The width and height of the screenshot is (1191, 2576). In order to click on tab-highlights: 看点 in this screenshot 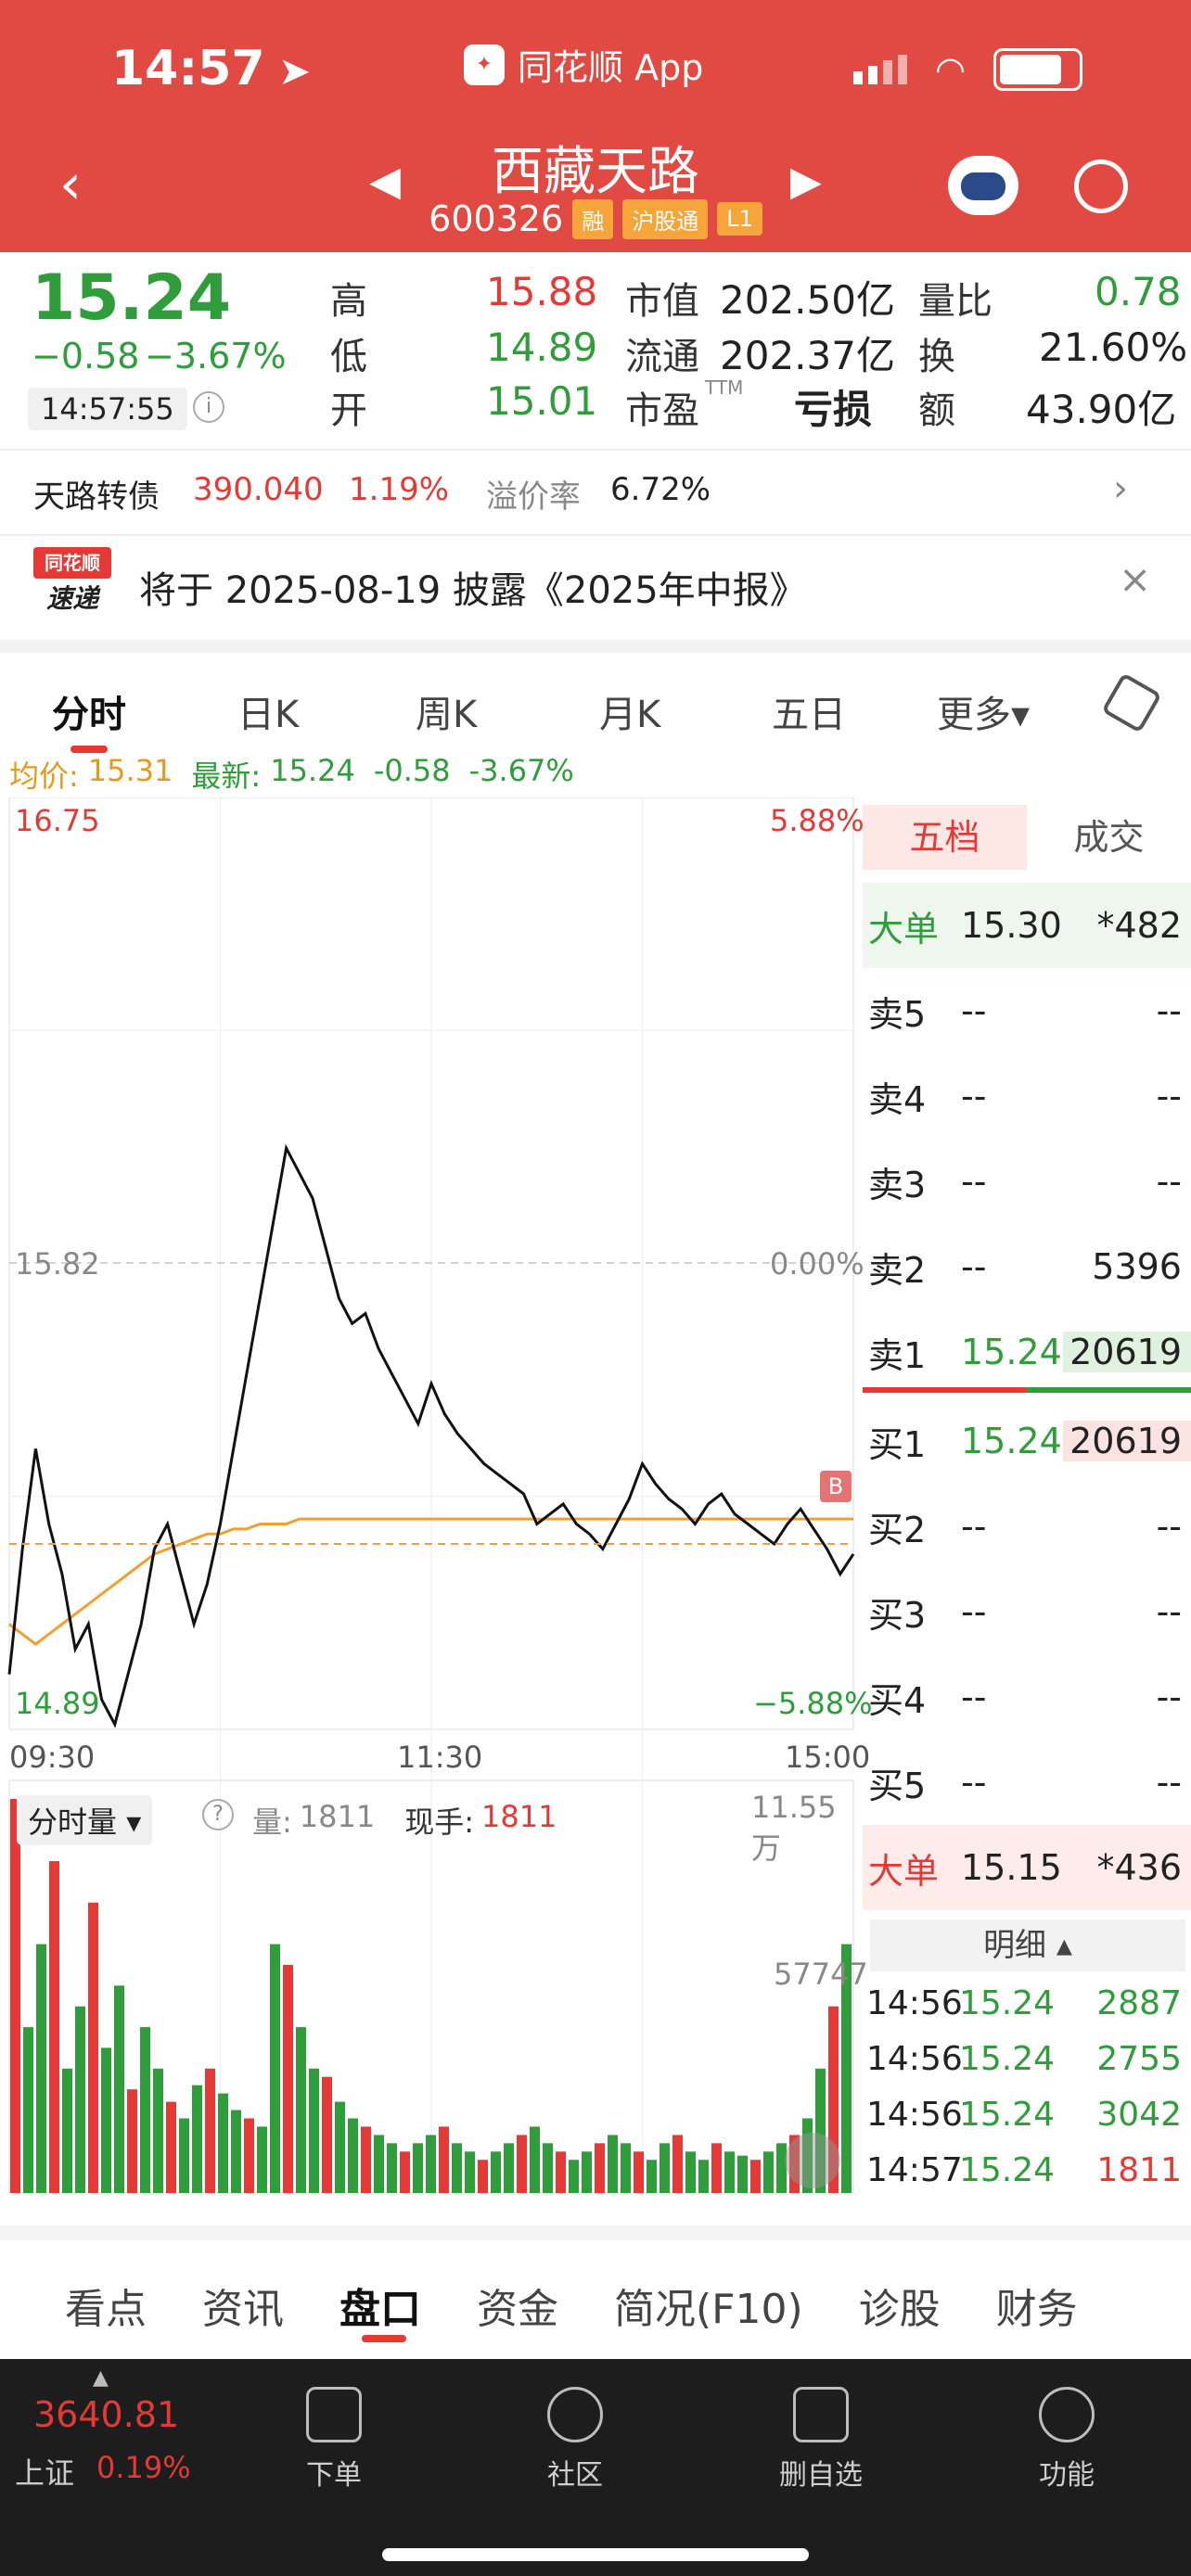, I will do `click(106, 2305)`.